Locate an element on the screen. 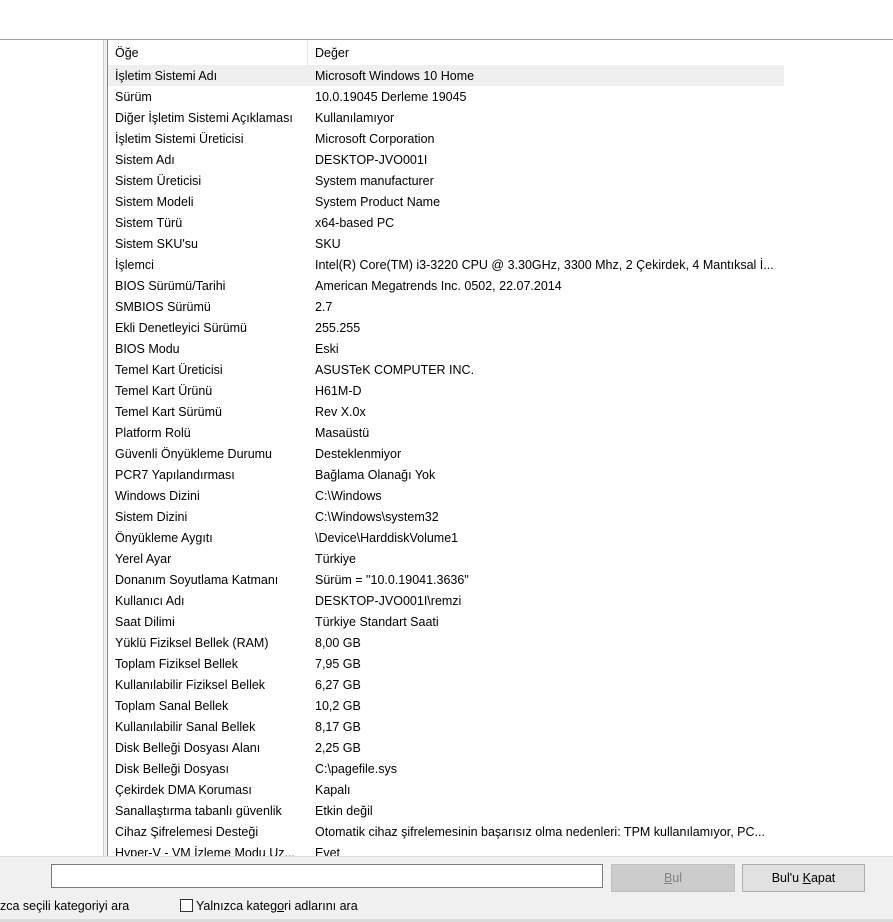  row-item-cell: Sistem Üreticisi is located at coordinates (158, 181).